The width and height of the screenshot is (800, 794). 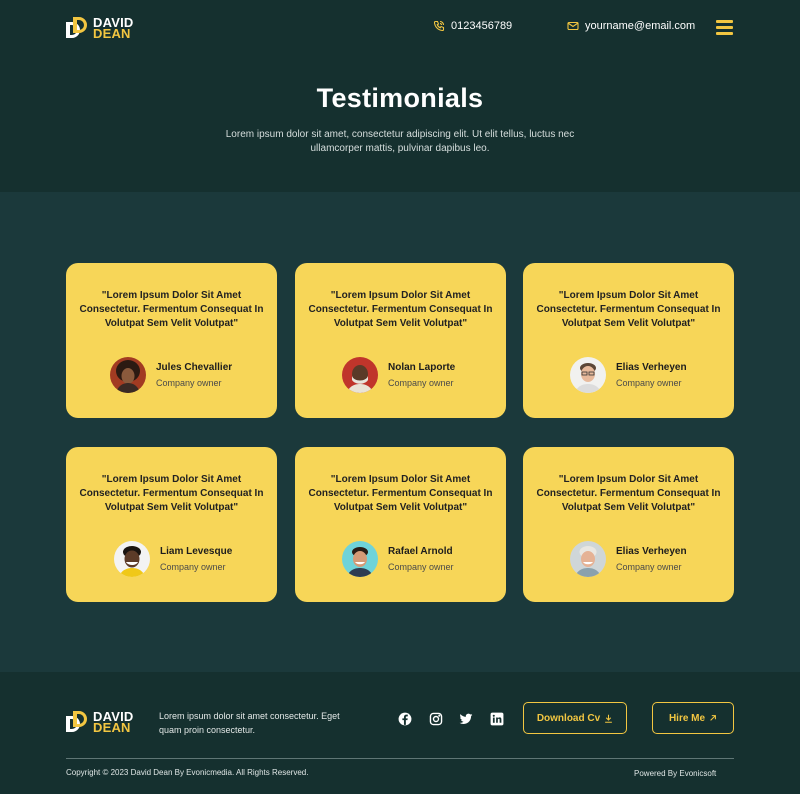 I want to click on testimonial-author: Liam Levesque Company owner, so click(x=173, y=559).